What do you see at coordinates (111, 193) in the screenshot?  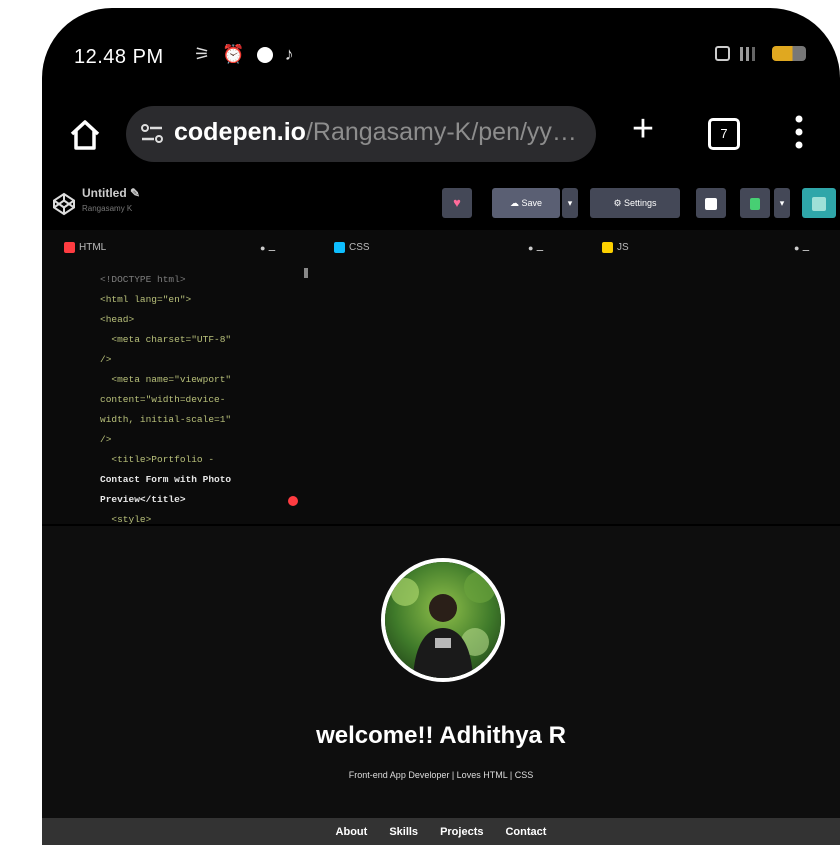 I see `pen-title: Untitled ✎` at bounding box center [111, 193].